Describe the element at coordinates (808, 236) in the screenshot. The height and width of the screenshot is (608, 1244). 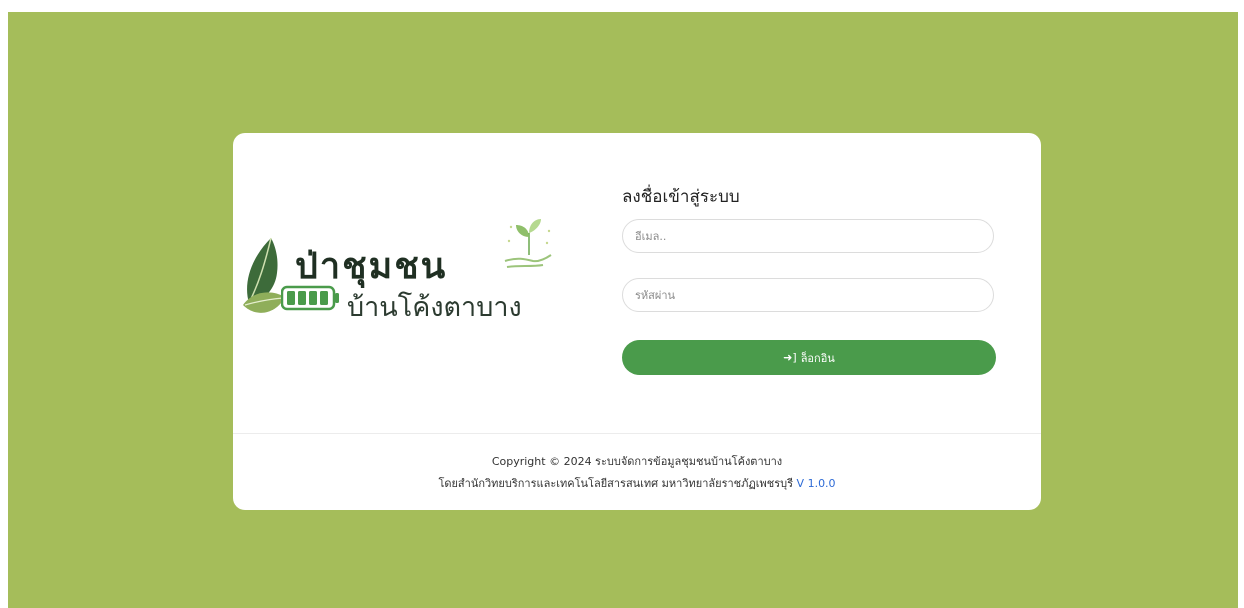
I see `email-input` at that location.